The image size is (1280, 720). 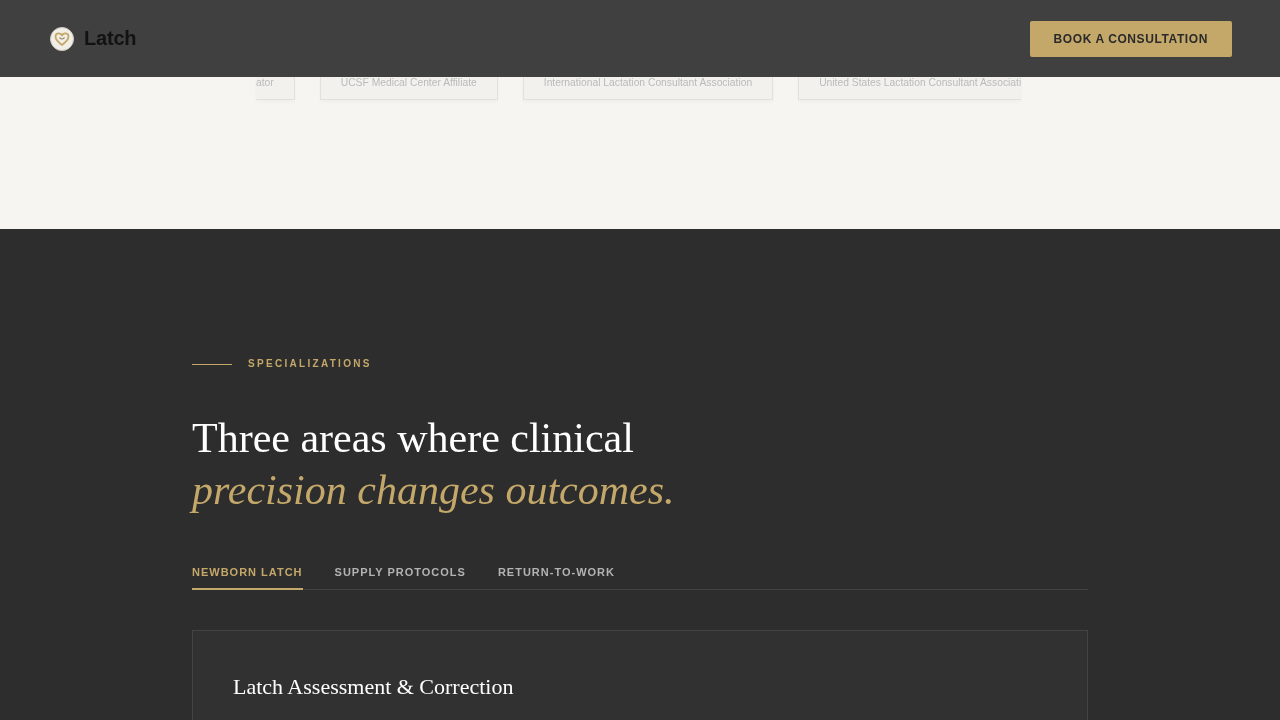 What do you see at coordinates (400, 577) in the screenshot?
I see `specialization-tab: SUPPLY PROTOCOLS` at bounding box center [400, 577].